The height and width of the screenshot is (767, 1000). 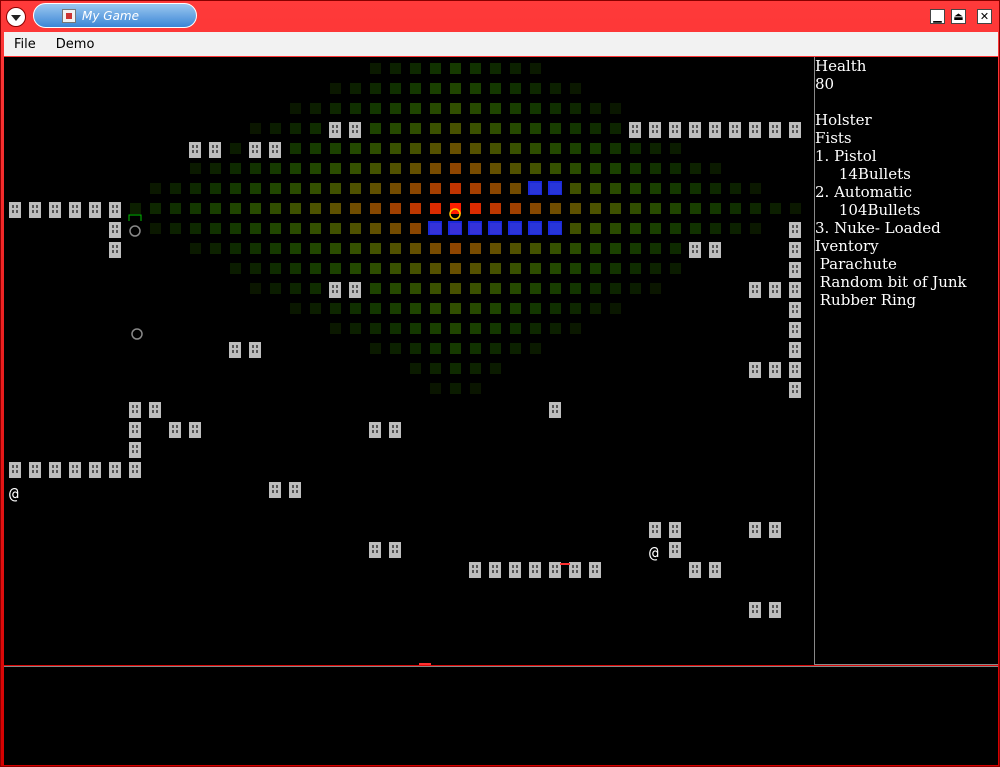 What do you see at coordinates (25, 44) in the screenshot?
I see `menu-file: File` at bounding box center [25, 44].